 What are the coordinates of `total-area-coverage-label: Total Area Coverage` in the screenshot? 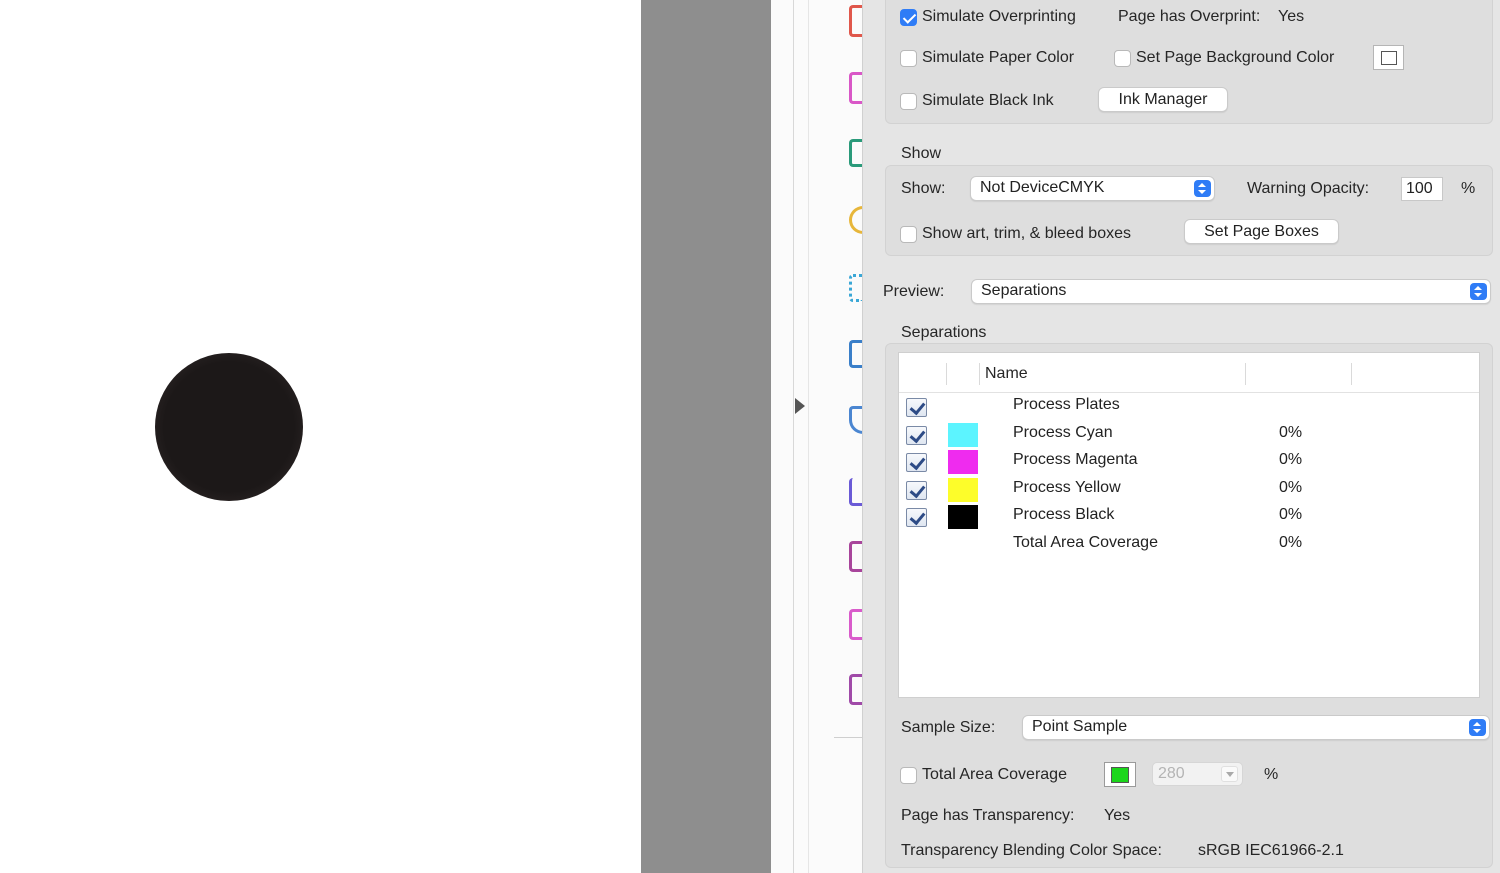 It's located at (994, 774).